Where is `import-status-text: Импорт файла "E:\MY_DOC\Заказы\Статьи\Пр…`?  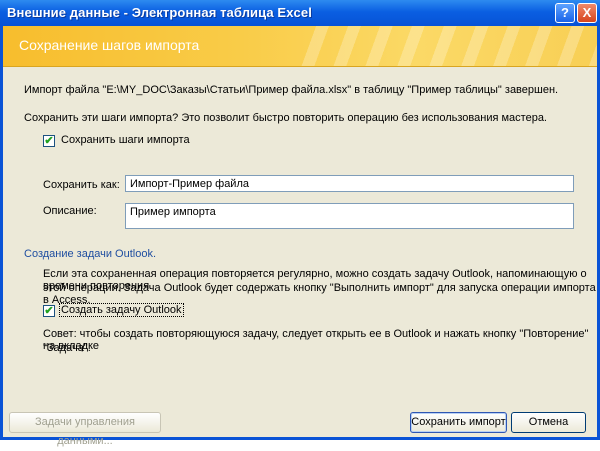 import-status-text: Импорт файла "E:\MY_DOC\Заказы\Статьи\Пр… is located at coordinates (291, 90).